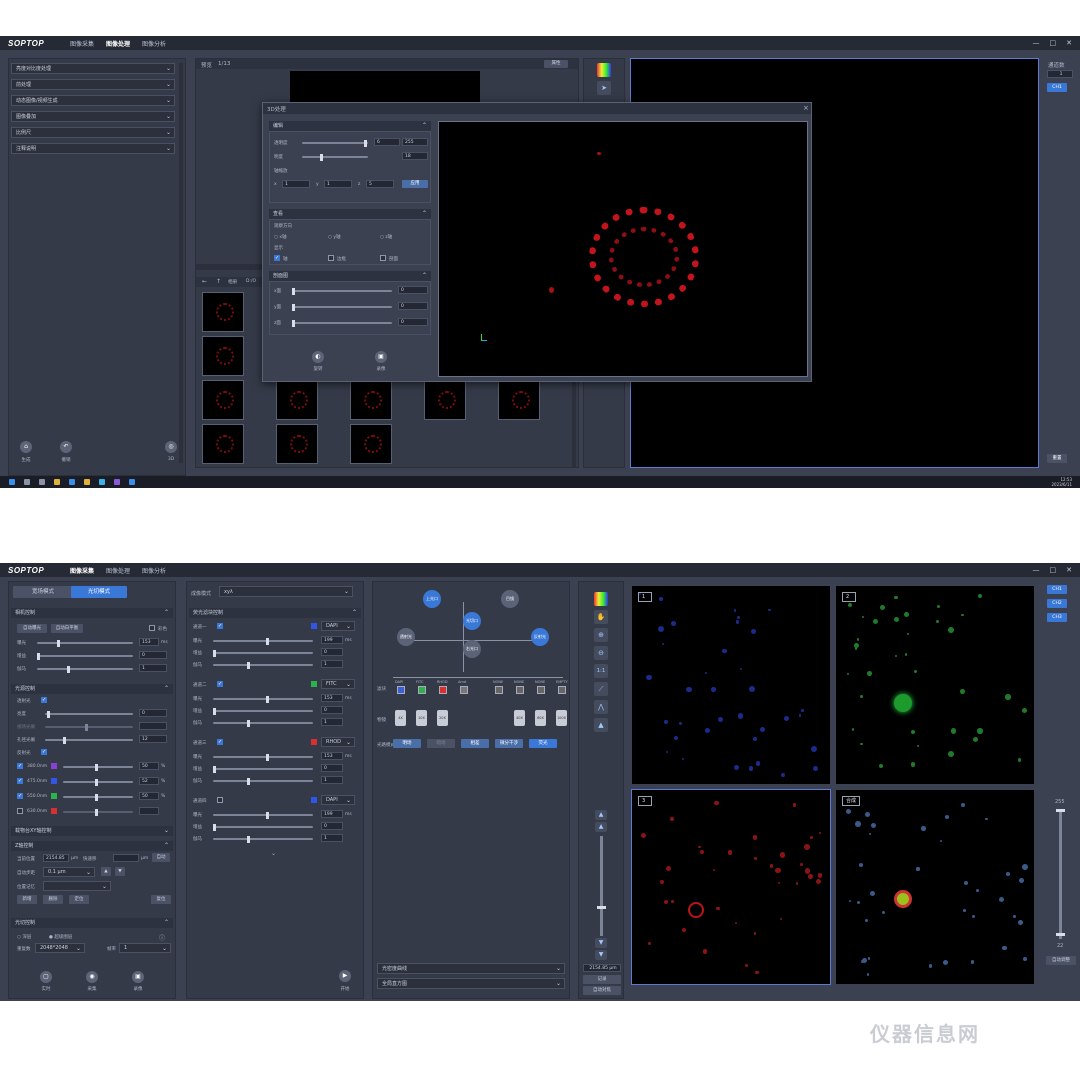 Image resolution: width=1080 pixels, height=1080 pixels. I want to click on gamma-slider, so click(85, 669).